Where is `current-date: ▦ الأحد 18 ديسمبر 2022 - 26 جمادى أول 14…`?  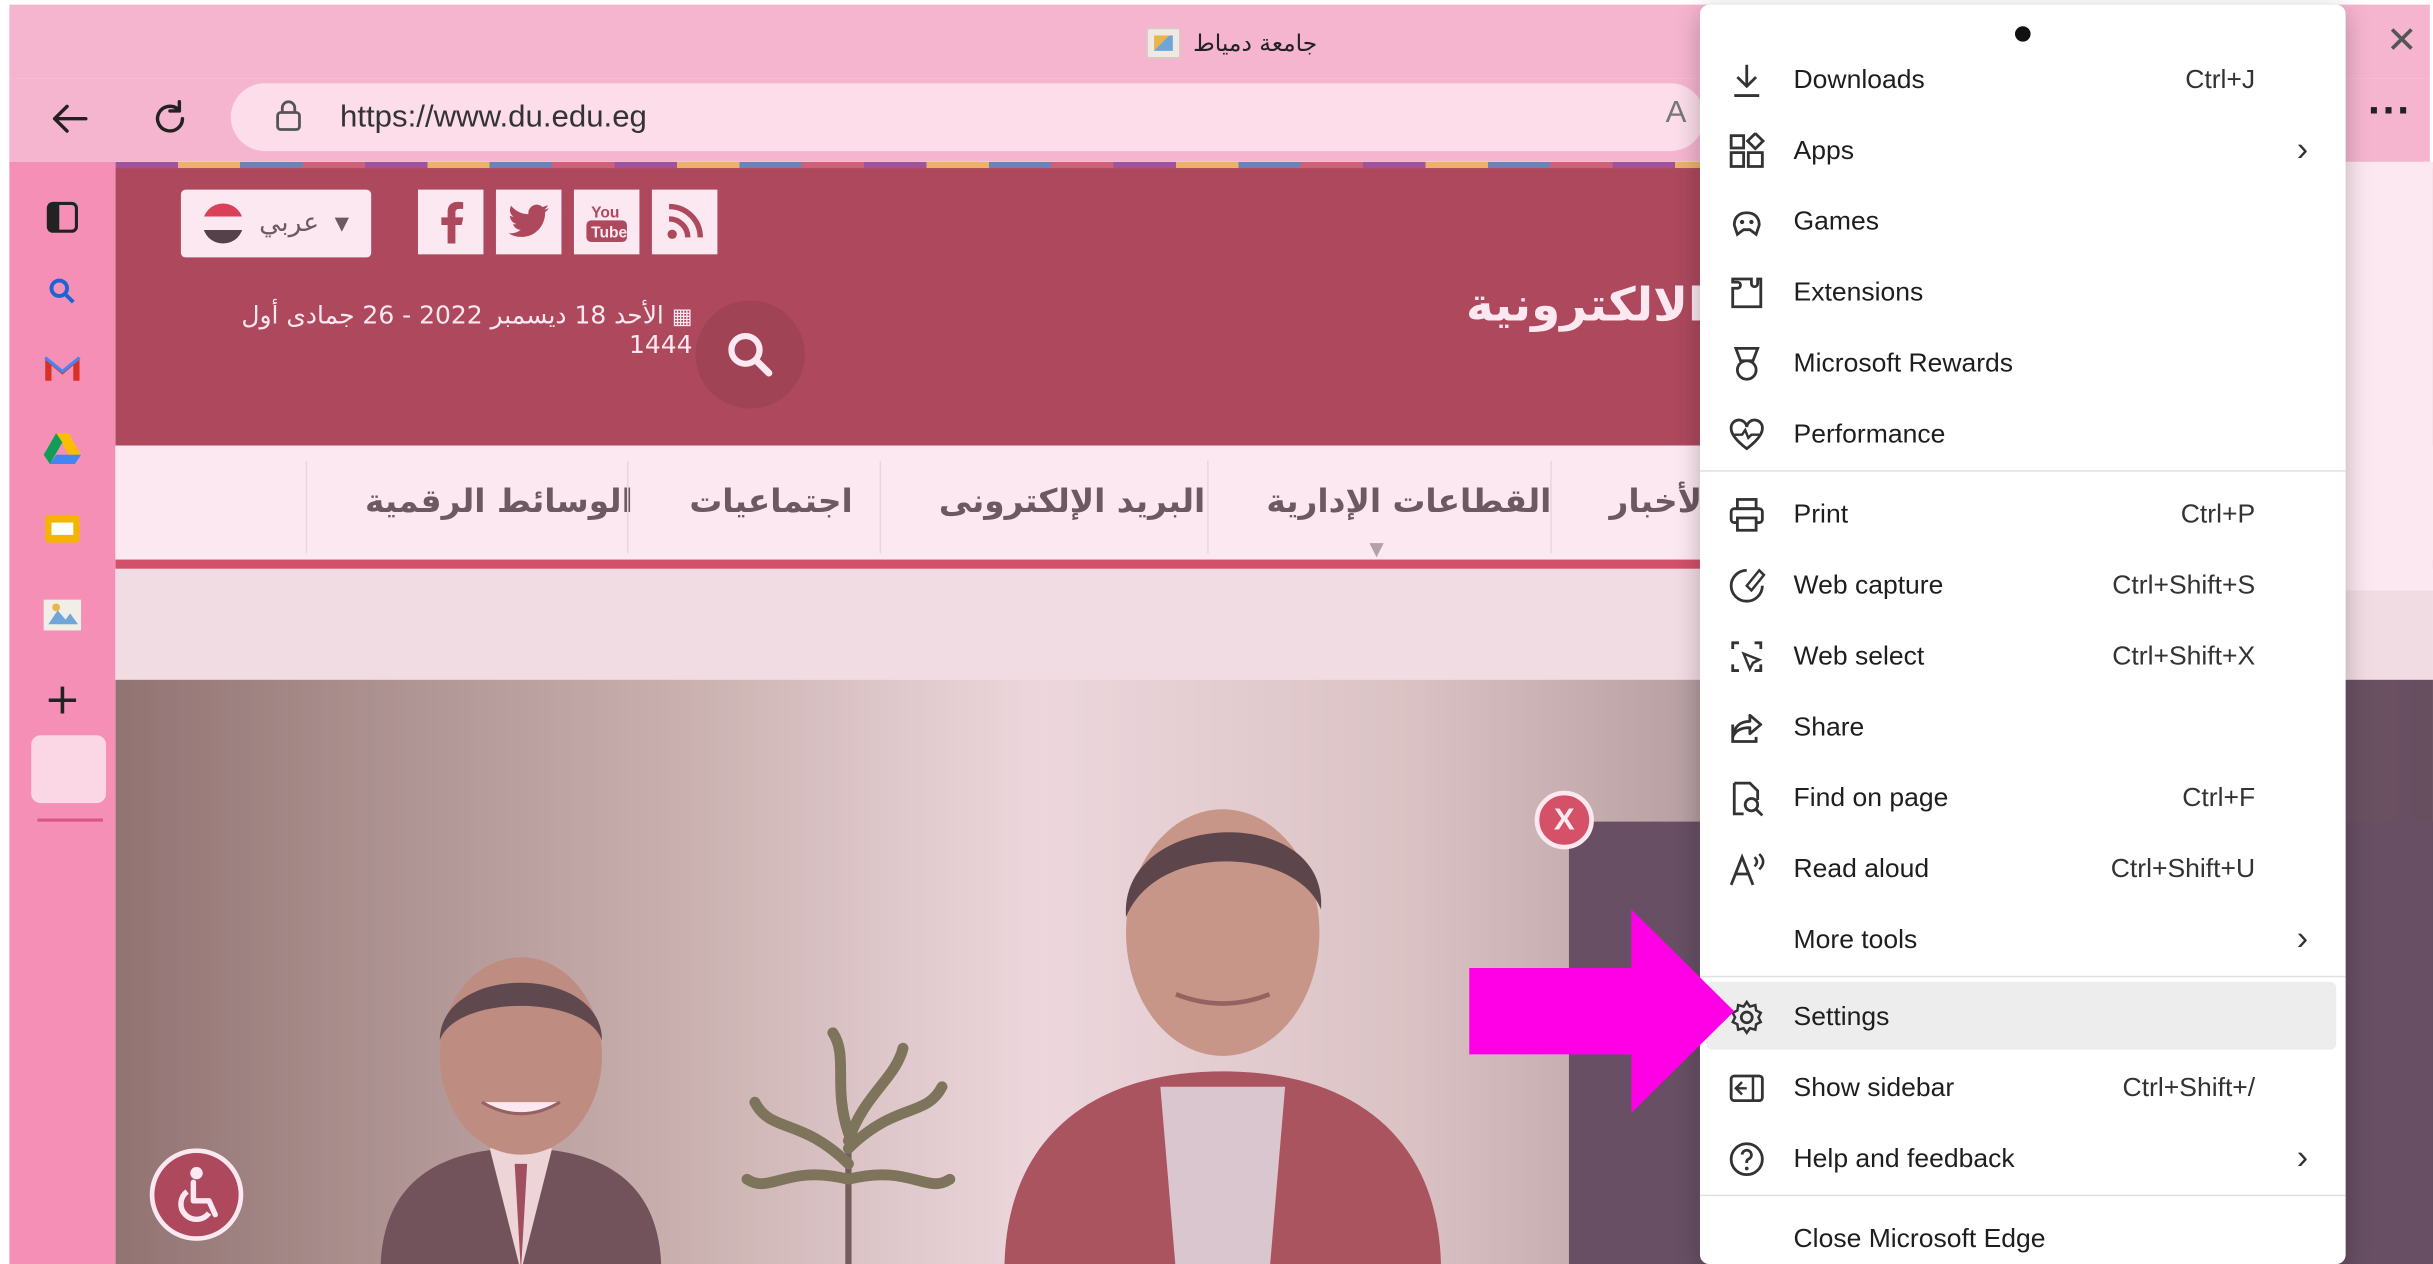 current-date: ▦ الأحد 18 ديسمبر 2022 - 26 جمادى أول 14… is located at coordinates (459, 330).